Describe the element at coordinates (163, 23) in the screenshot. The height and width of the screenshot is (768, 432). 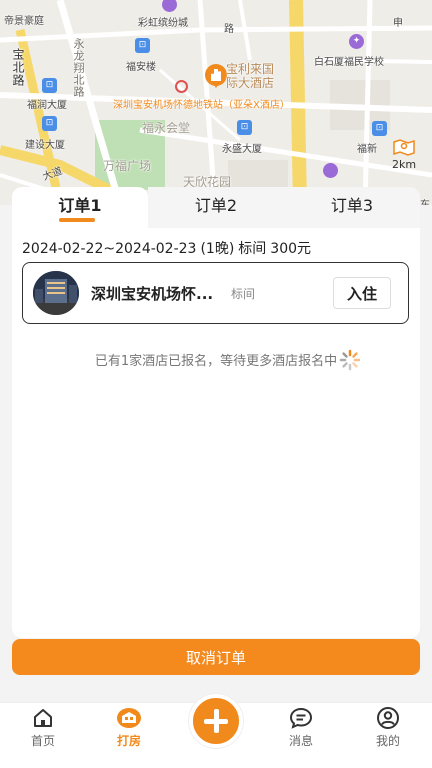
I see `map-label: 彩虹缤纷城` at that location.